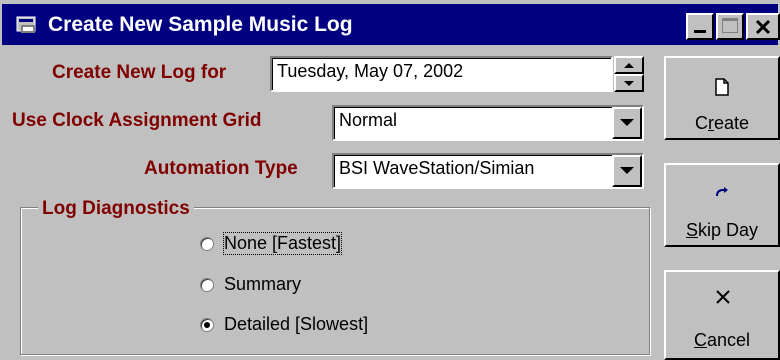  I want to click on radio-none, so click(207, 244).